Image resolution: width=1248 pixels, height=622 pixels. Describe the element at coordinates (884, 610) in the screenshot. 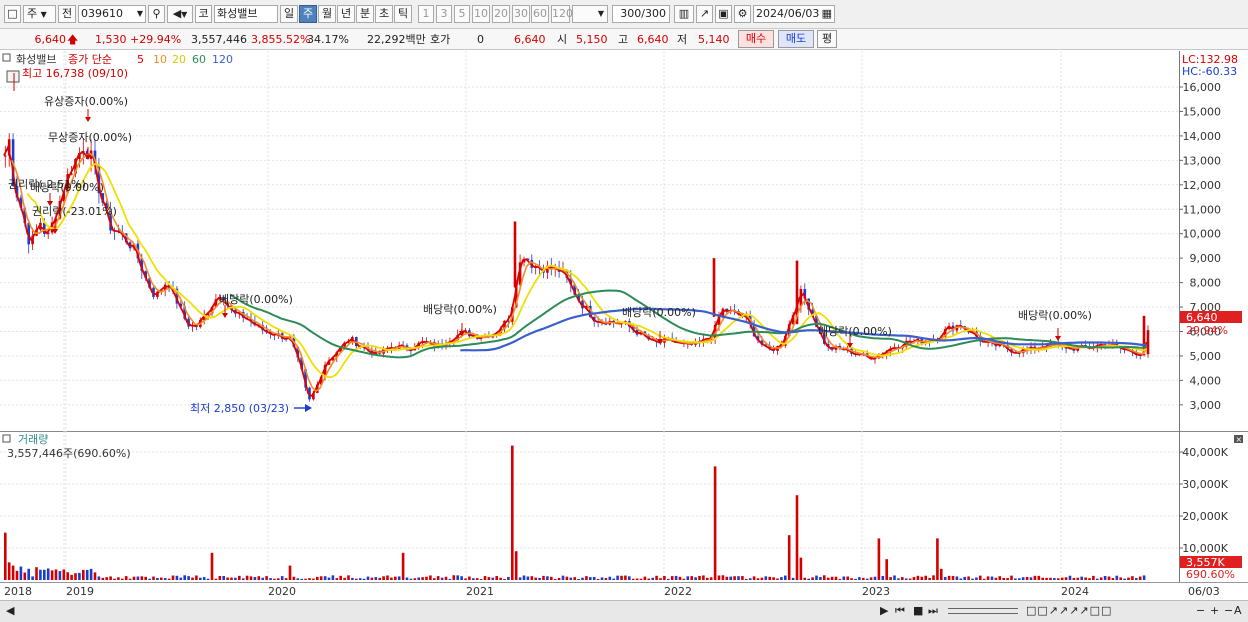

I see `scroll-right-icon: ▶` at that location.